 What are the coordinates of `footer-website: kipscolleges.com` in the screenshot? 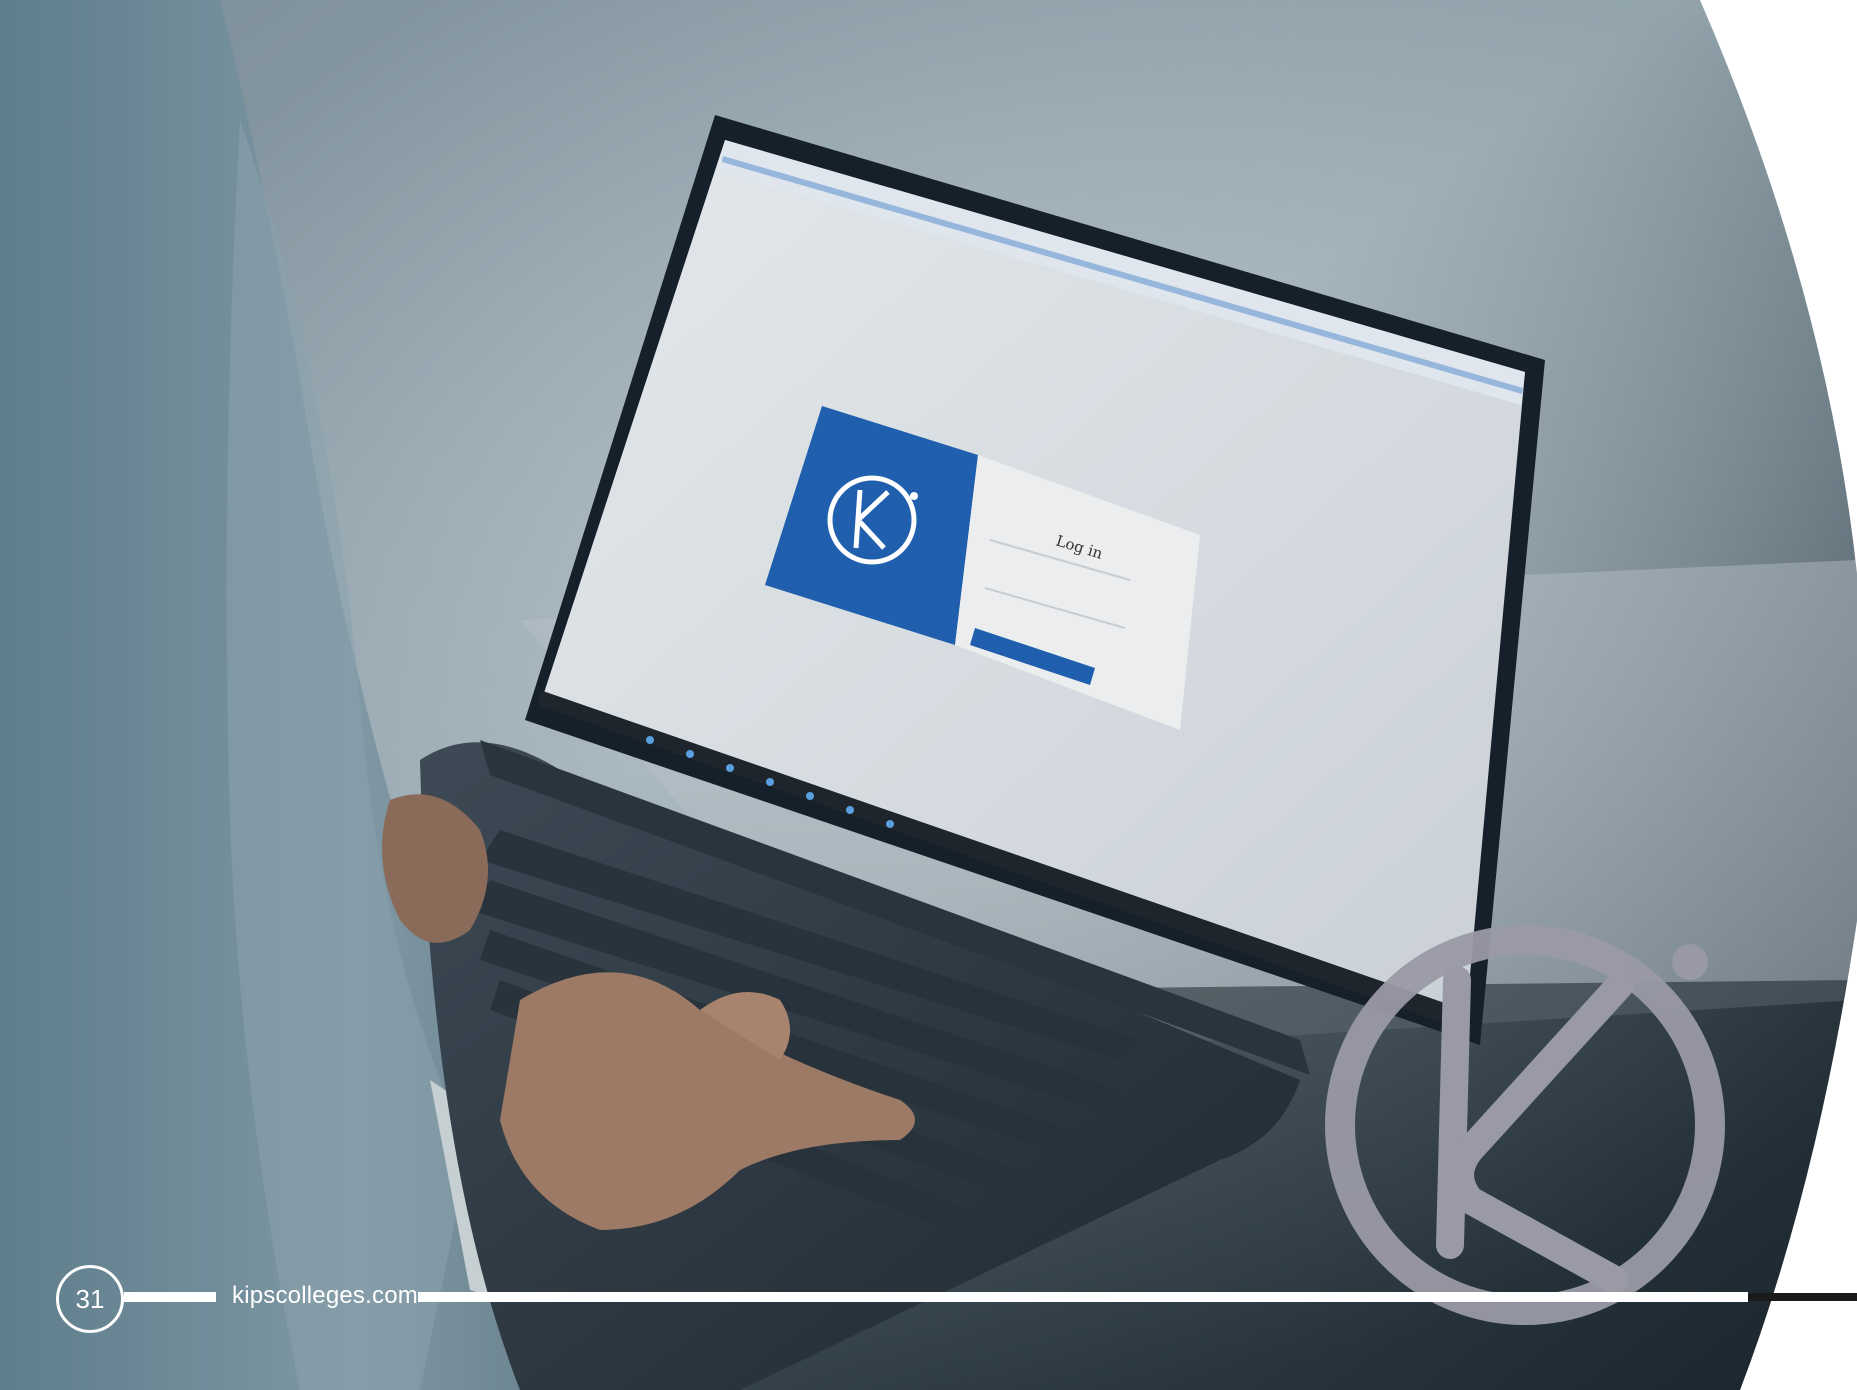 It's located at (325, 1295).